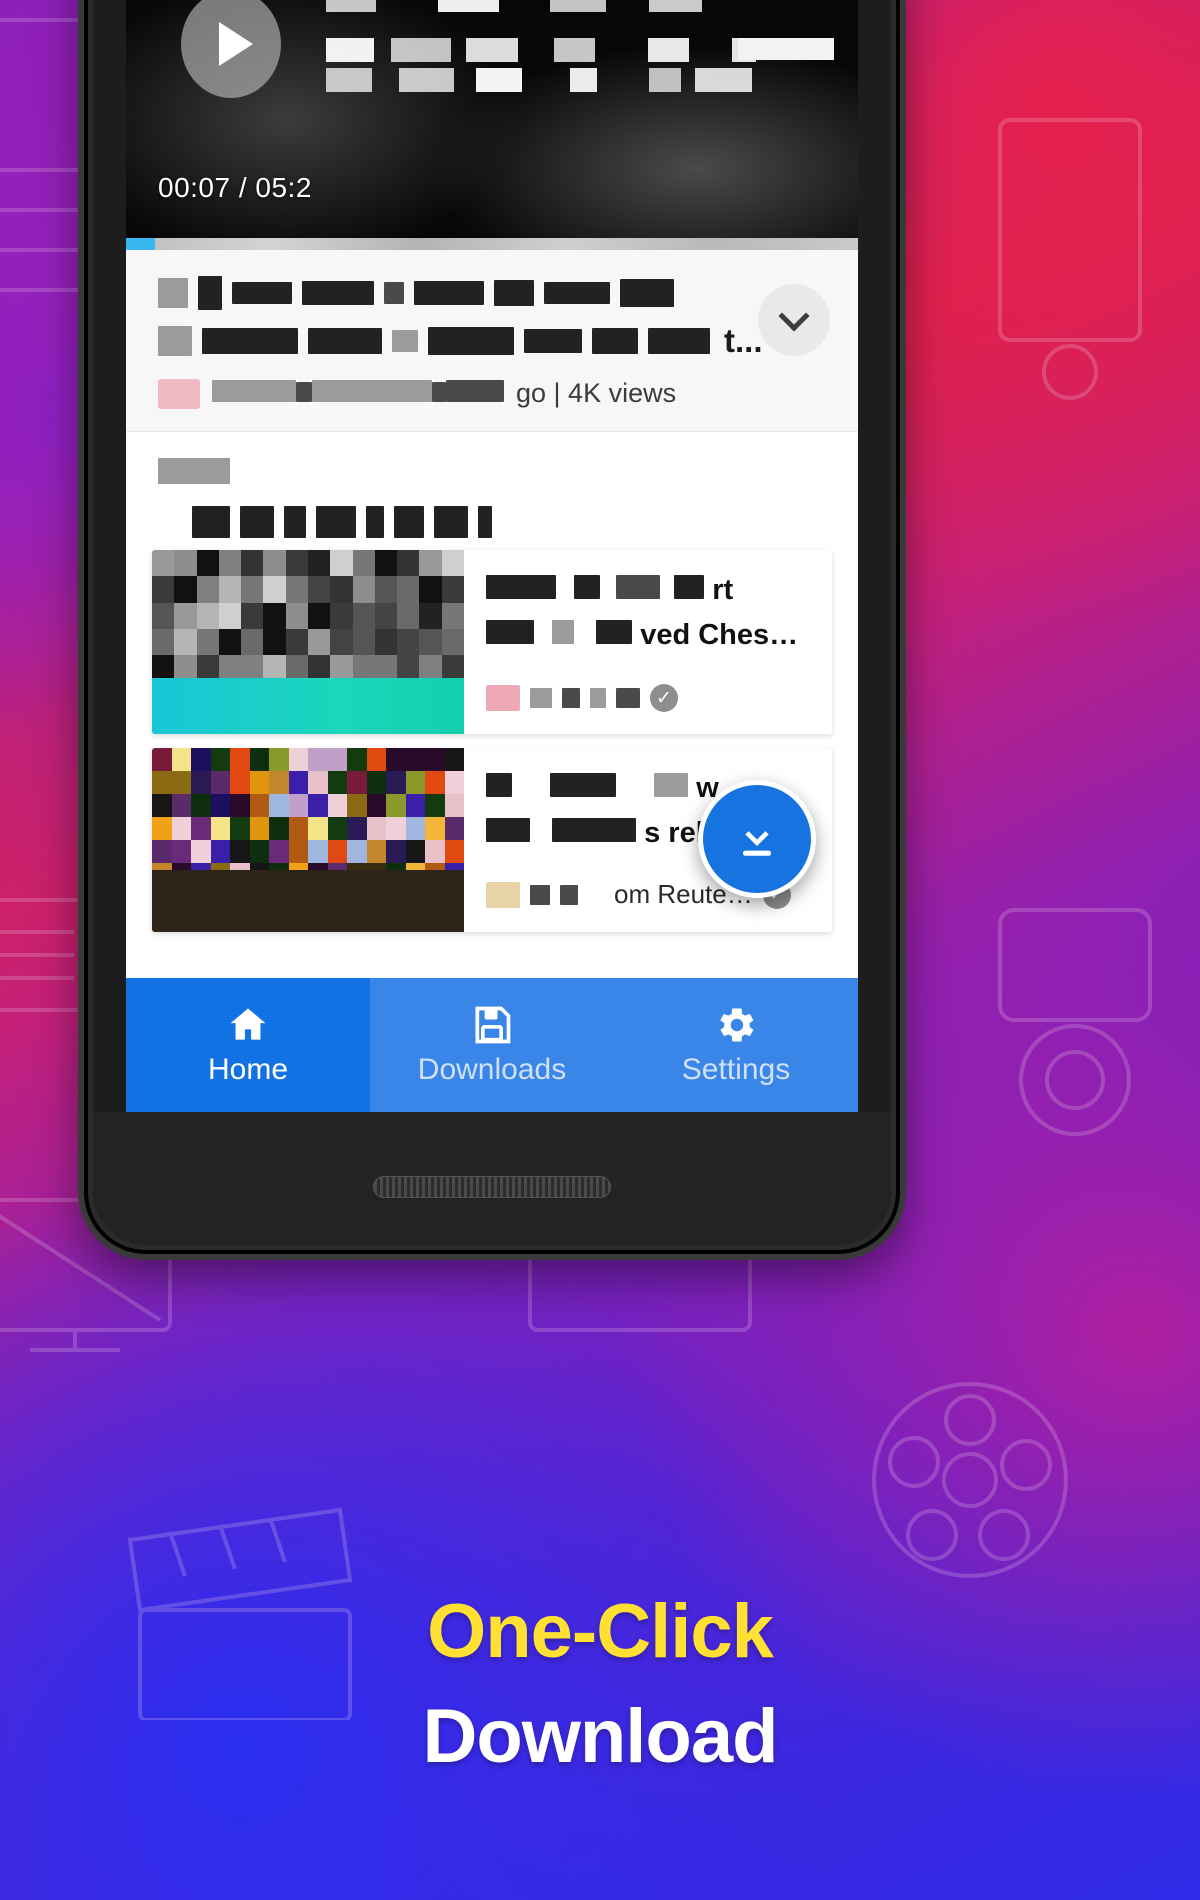 The height and width of the screenshot is (1900, 1200). I want to click on nav-item-settings: Settings, so click(736, 1045).